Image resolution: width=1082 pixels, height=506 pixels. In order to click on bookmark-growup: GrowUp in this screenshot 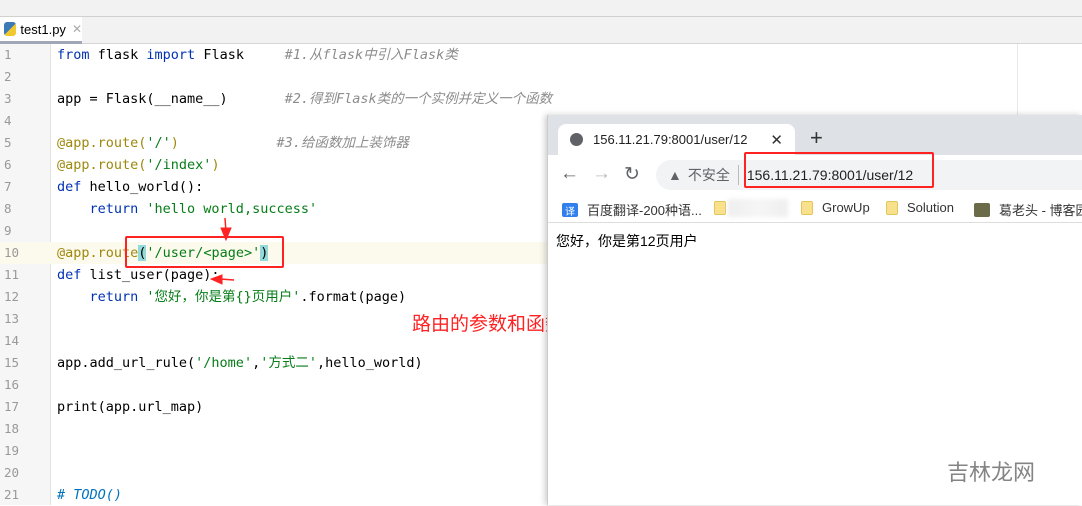, I will do `click(835, 207)`.